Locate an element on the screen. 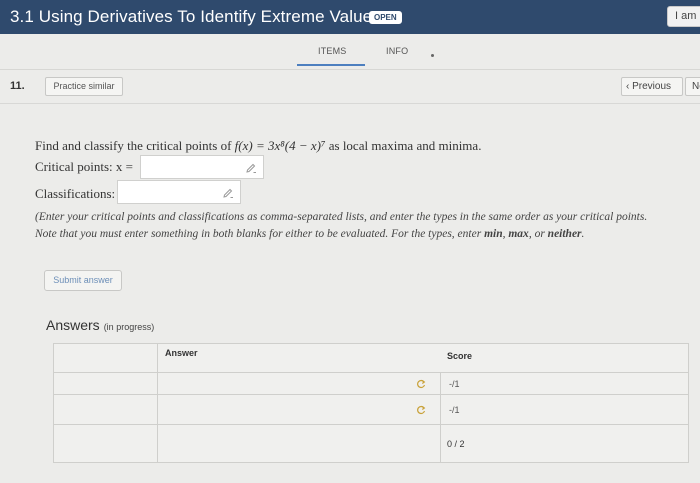 The height and width of the screenshot is (483, 700). previous-button: ‹ Previous is located at coordinates (652, 86).